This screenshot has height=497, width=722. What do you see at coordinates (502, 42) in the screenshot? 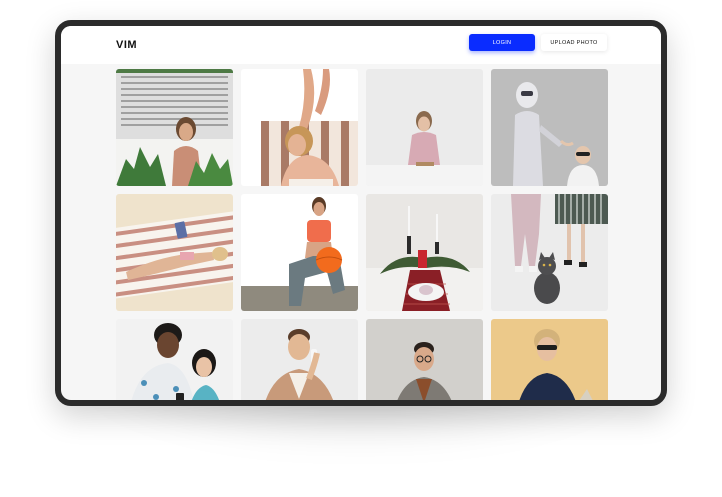
I see `login-button: LOGIN` at bounding box center [502, 42].